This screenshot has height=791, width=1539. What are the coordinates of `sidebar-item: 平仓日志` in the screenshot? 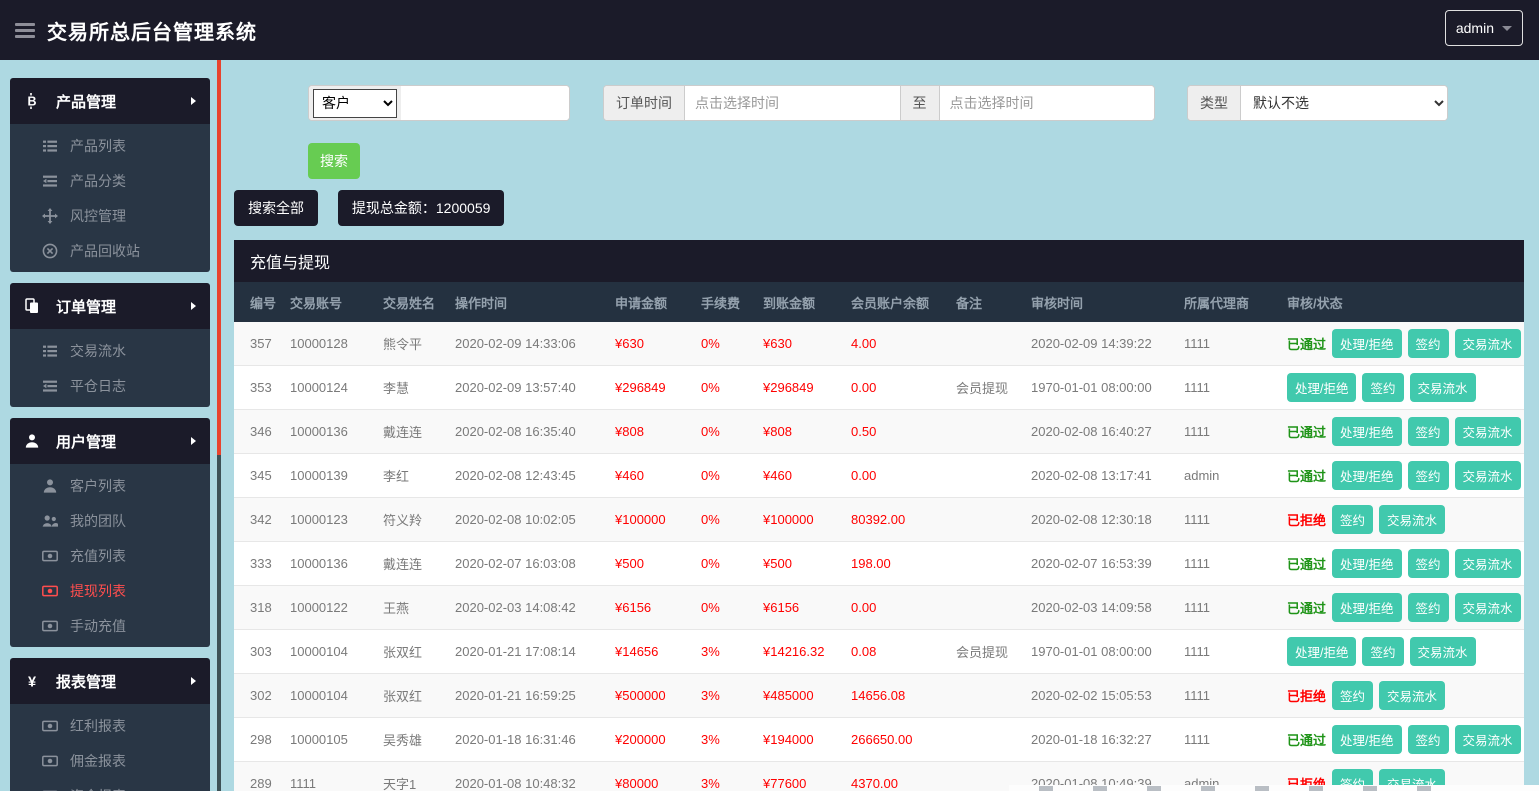 It's located at (110, 385).